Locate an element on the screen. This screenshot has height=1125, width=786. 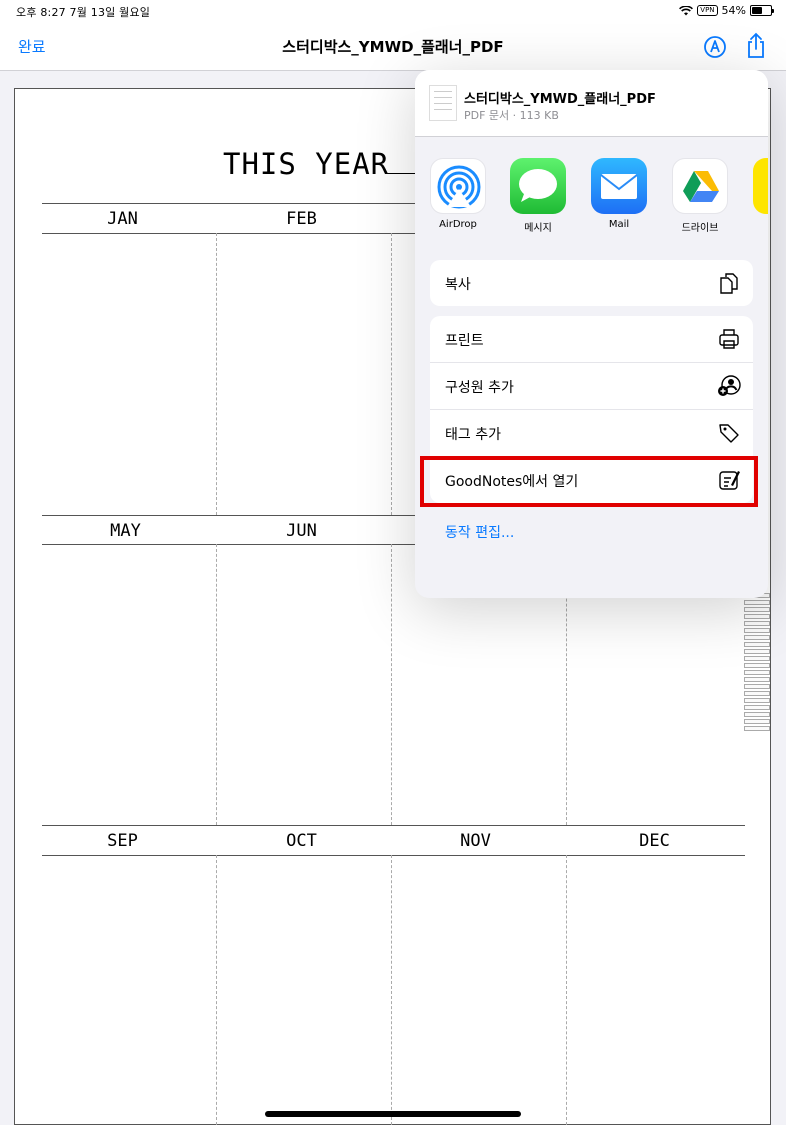
share-actions-copy: 복사 is located at coordinates (591, 283).